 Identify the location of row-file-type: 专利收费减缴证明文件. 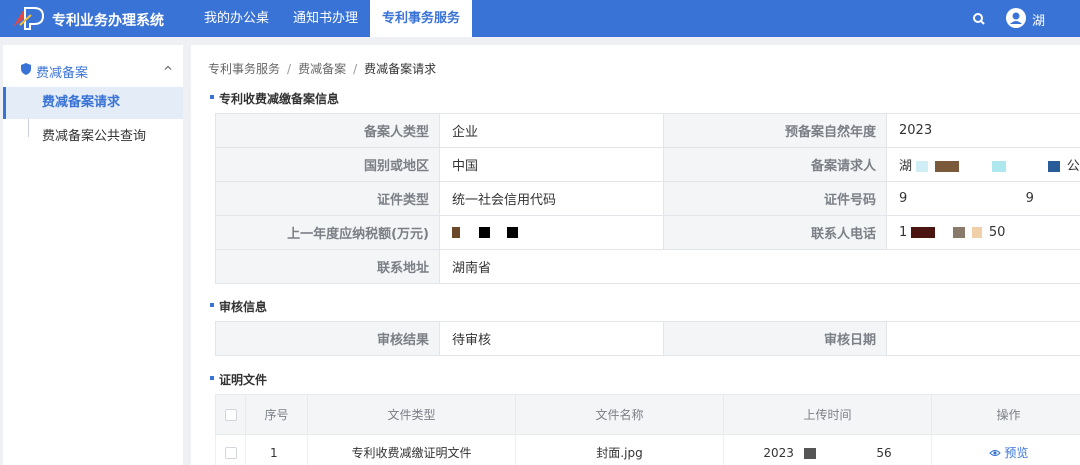
(411, 449).